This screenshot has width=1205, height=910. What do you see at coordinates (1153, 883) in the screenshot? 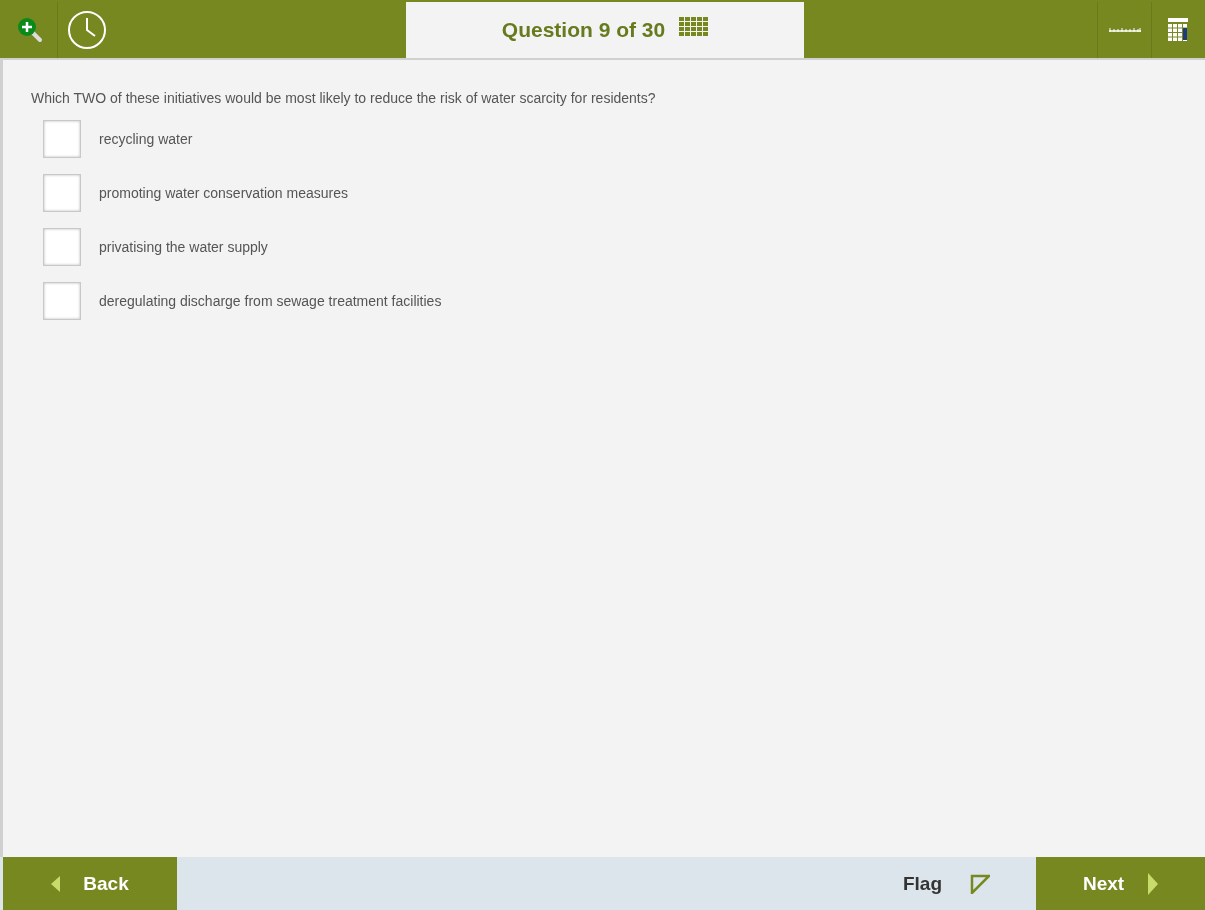
I see `right-arrow-icon` at bounding box center [1153, 883].